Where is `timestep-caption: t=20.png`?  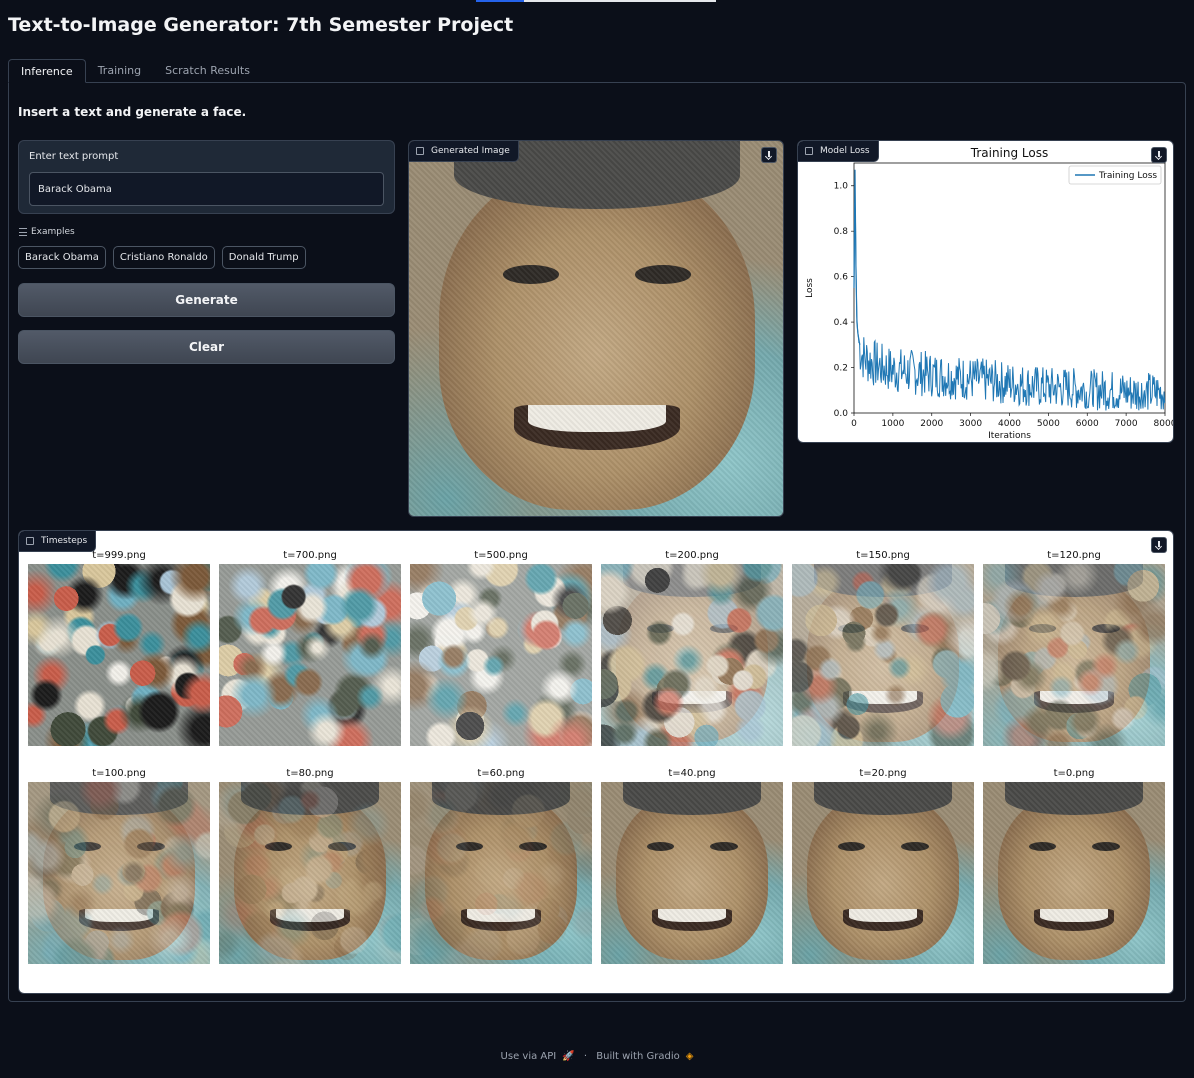 timestep-caption: t=20.png is located at coordinates (883, 773).